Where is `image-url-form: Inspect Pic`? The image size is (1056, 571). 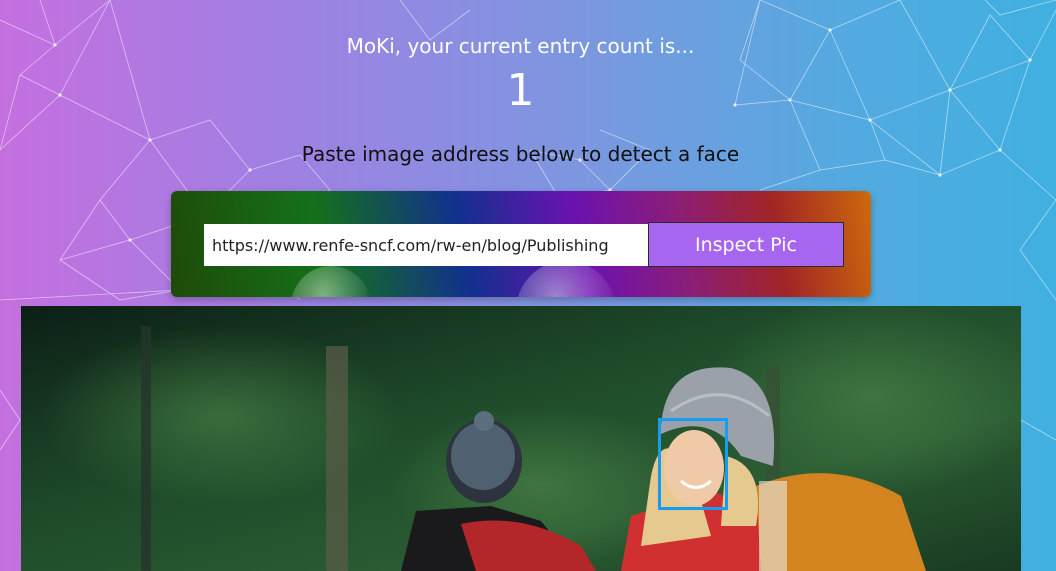
image-url-form: Inspect Pic is located at coordinates (521, 244).